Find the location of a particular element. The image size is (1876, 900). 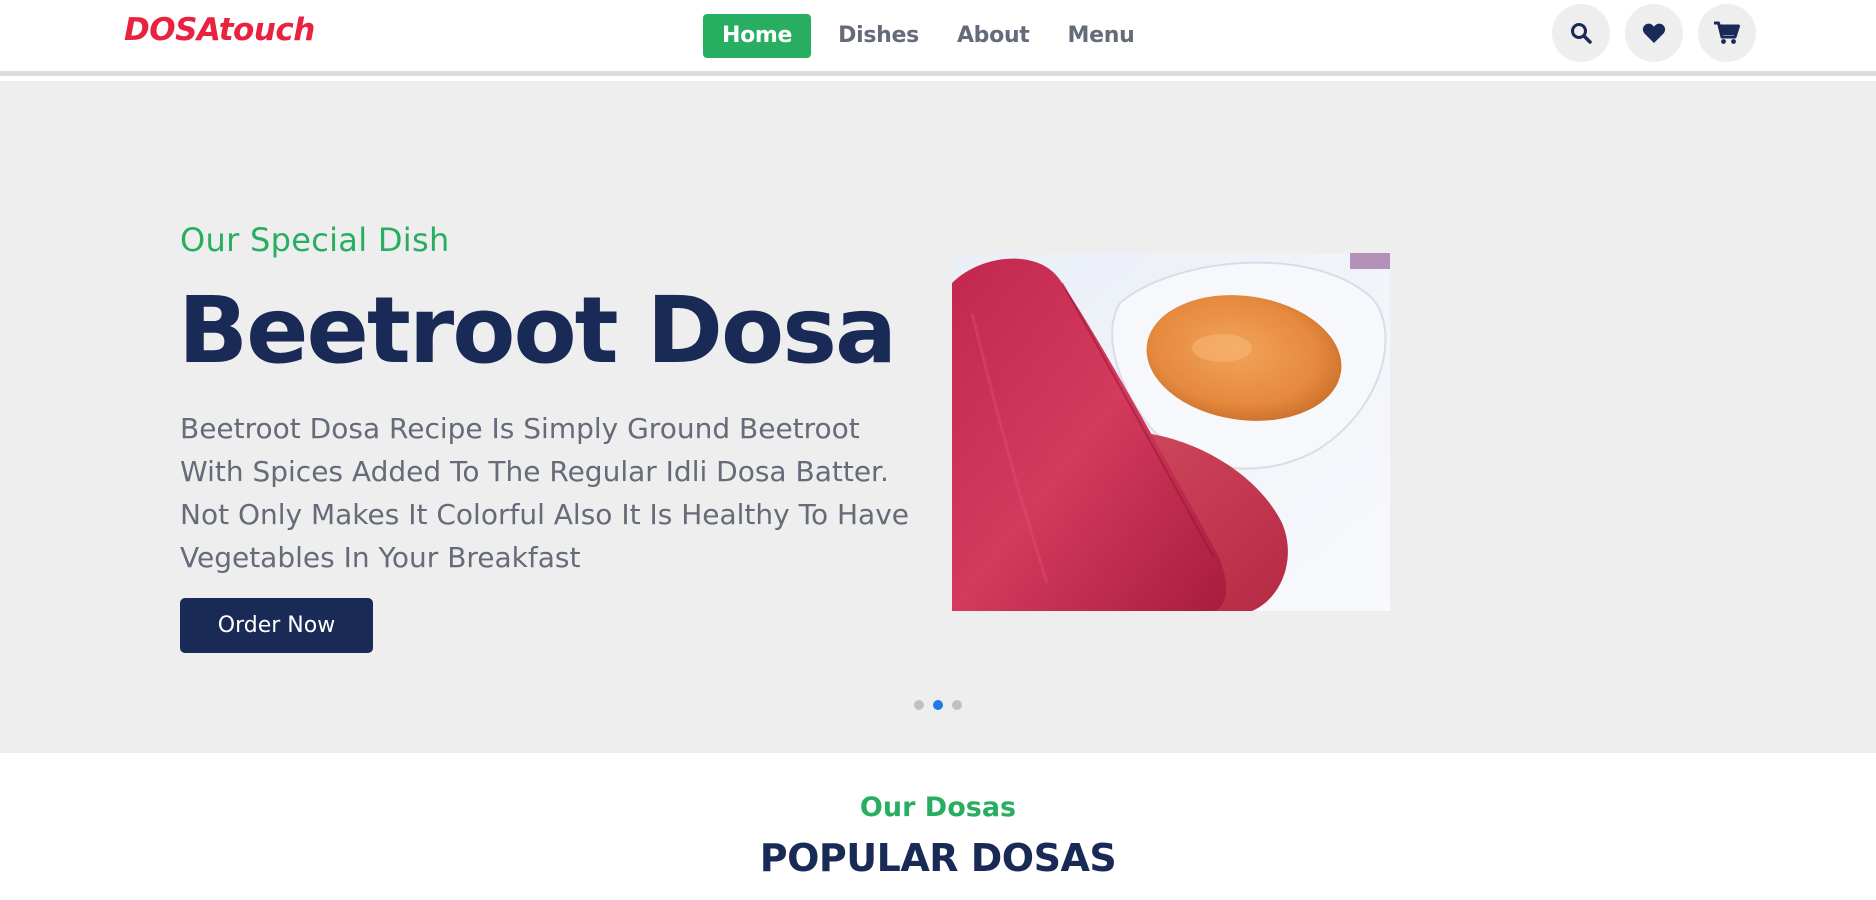

logo: DOSAtouch is located at coordinates (219, 30).